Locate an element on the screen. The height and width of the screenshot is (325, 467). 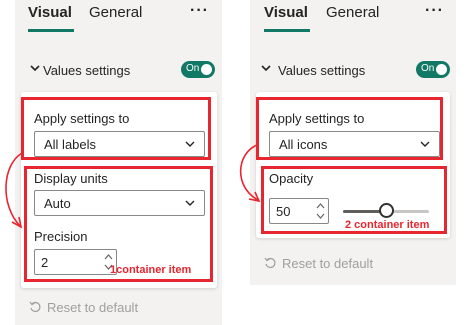
dropdown-value: All icons is located at coordinates (303, 144).